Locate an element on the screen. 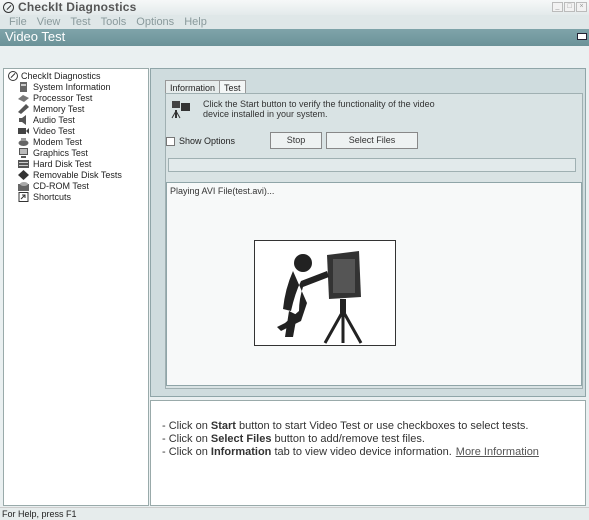 This screenshot has height=520, width=589. menu-help: Help is located at coordinates (195, 22).